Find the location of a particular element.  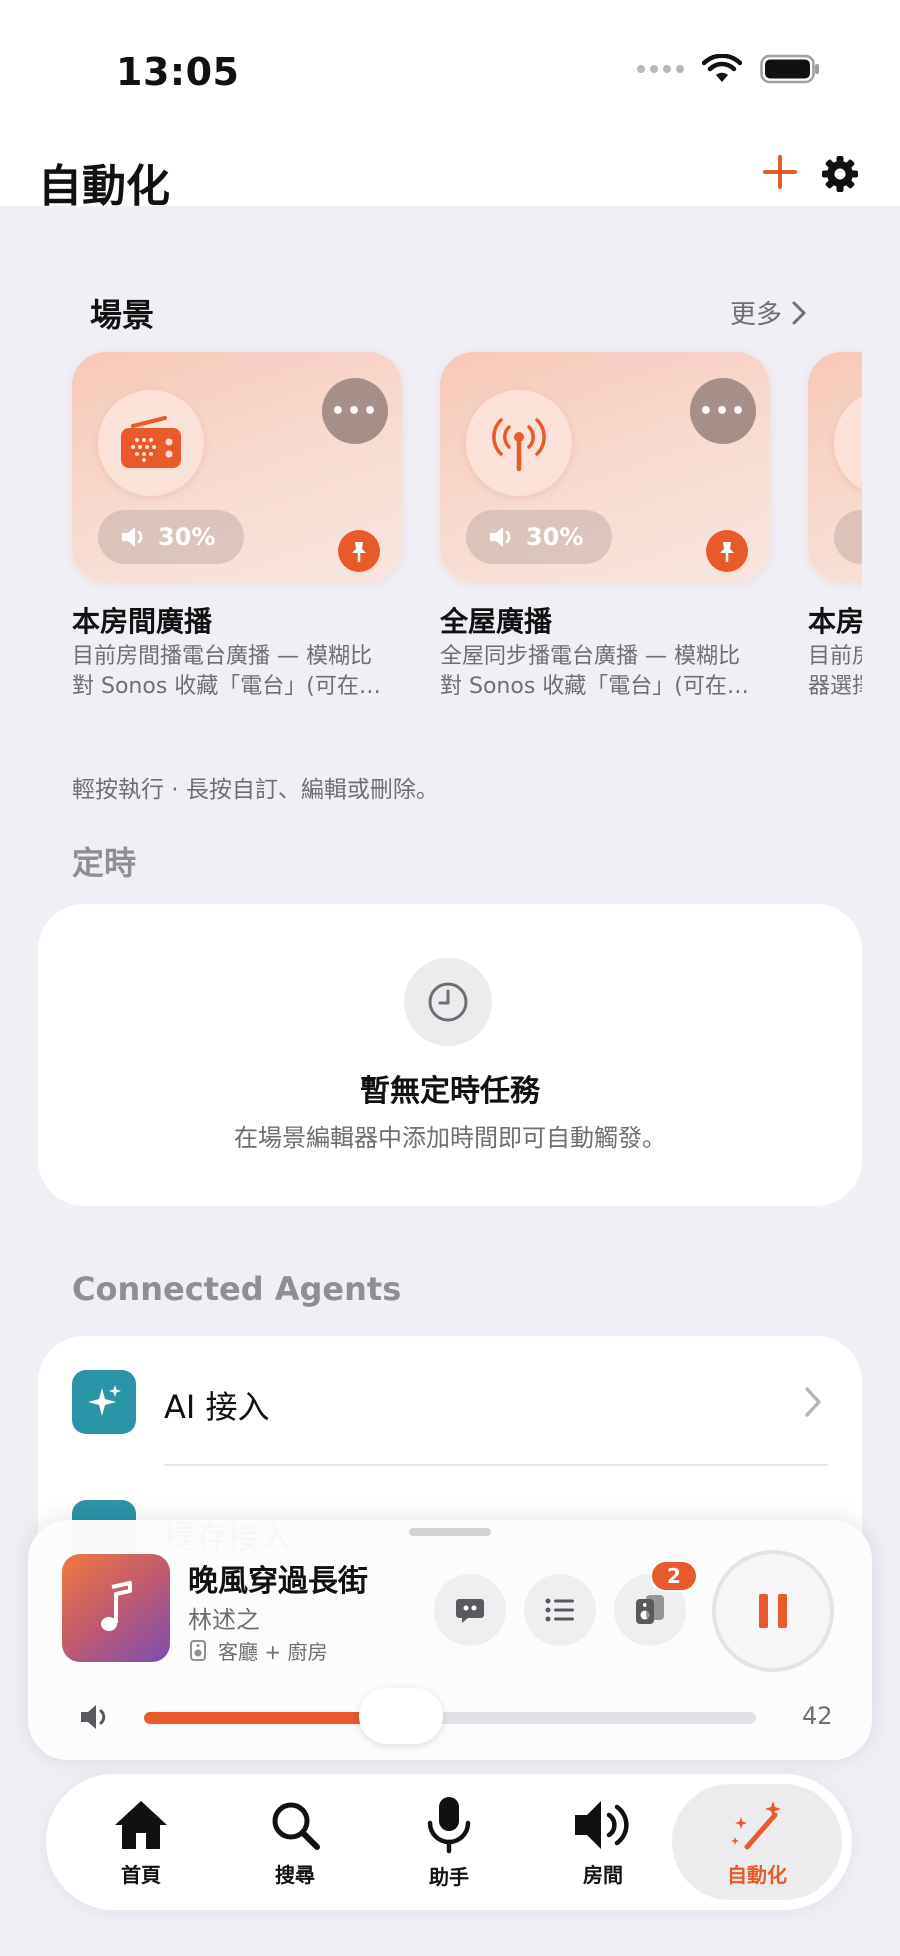

tab-rooms: 房間 is located at coordinates (603, 1842).